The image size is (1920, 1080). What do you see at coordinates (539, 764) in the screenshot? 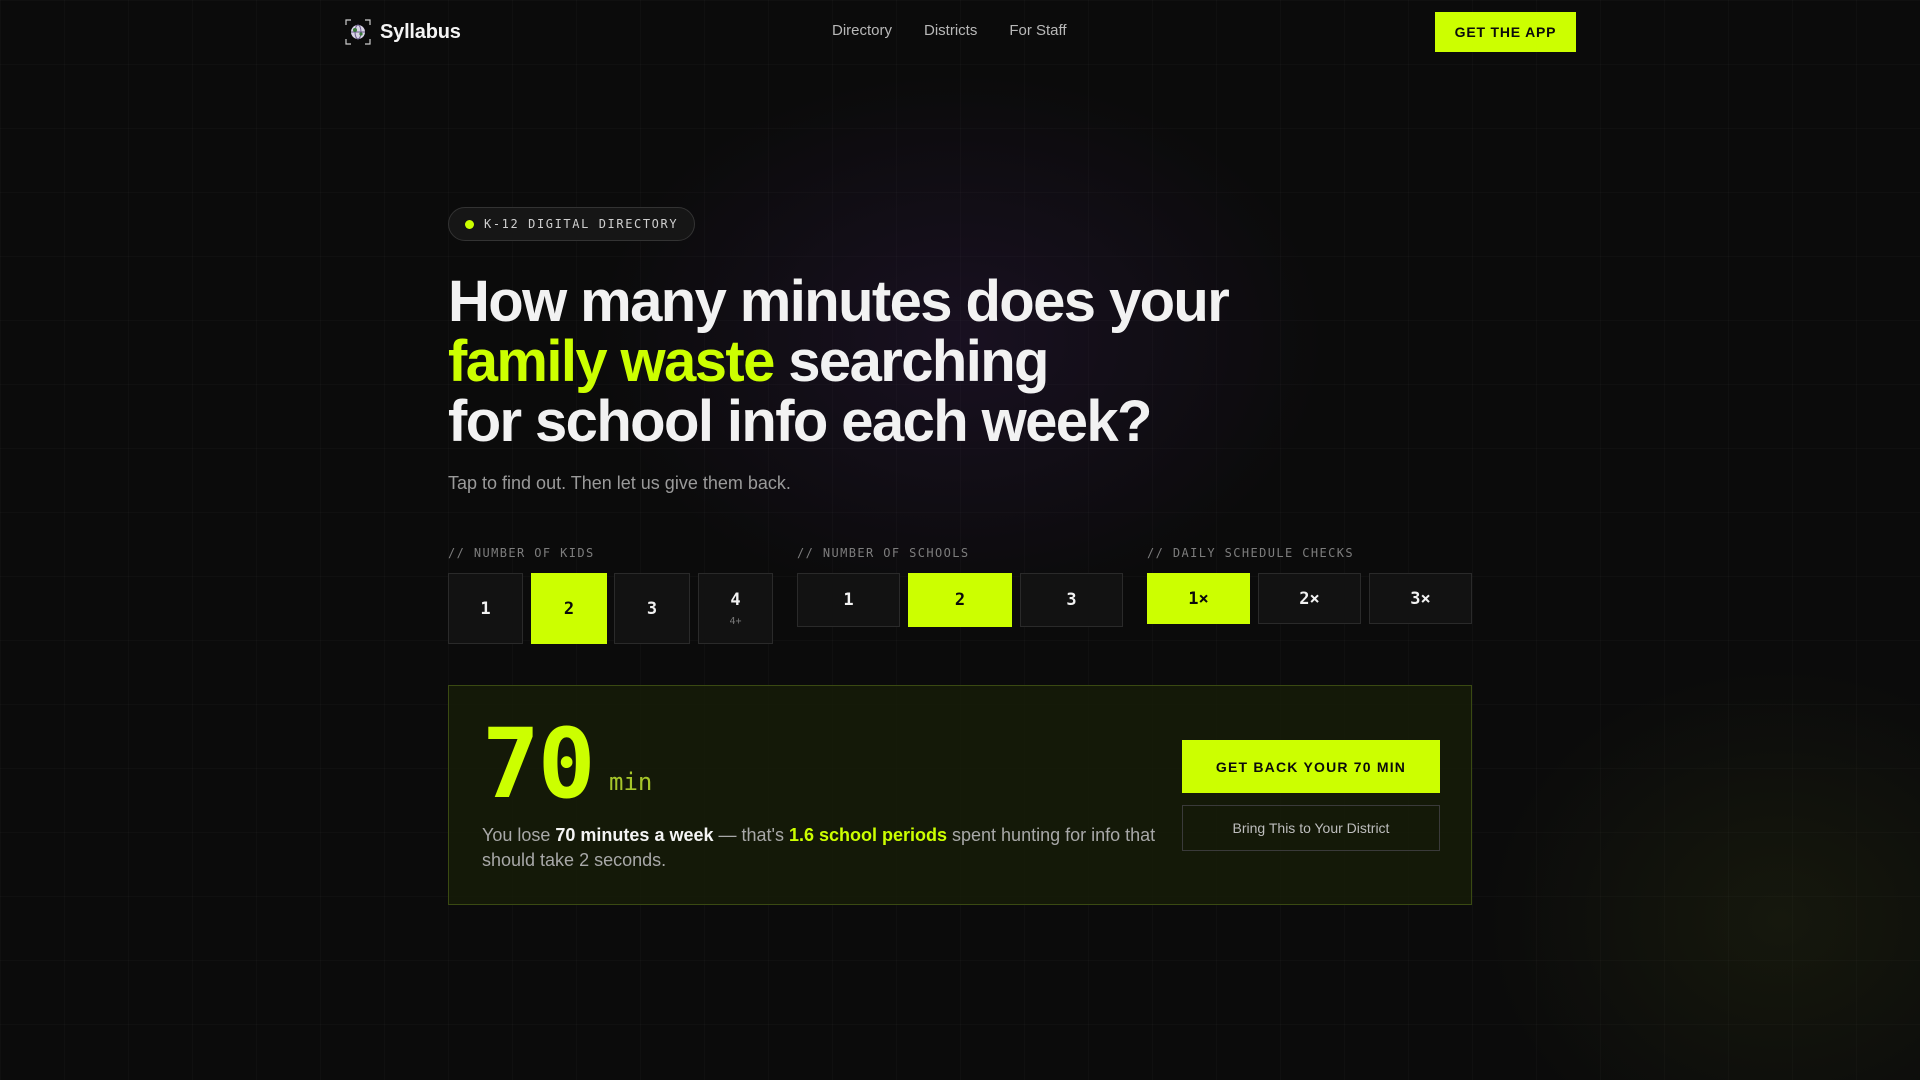
I see `minutes-value: 70` at bounding box center [539, 764].